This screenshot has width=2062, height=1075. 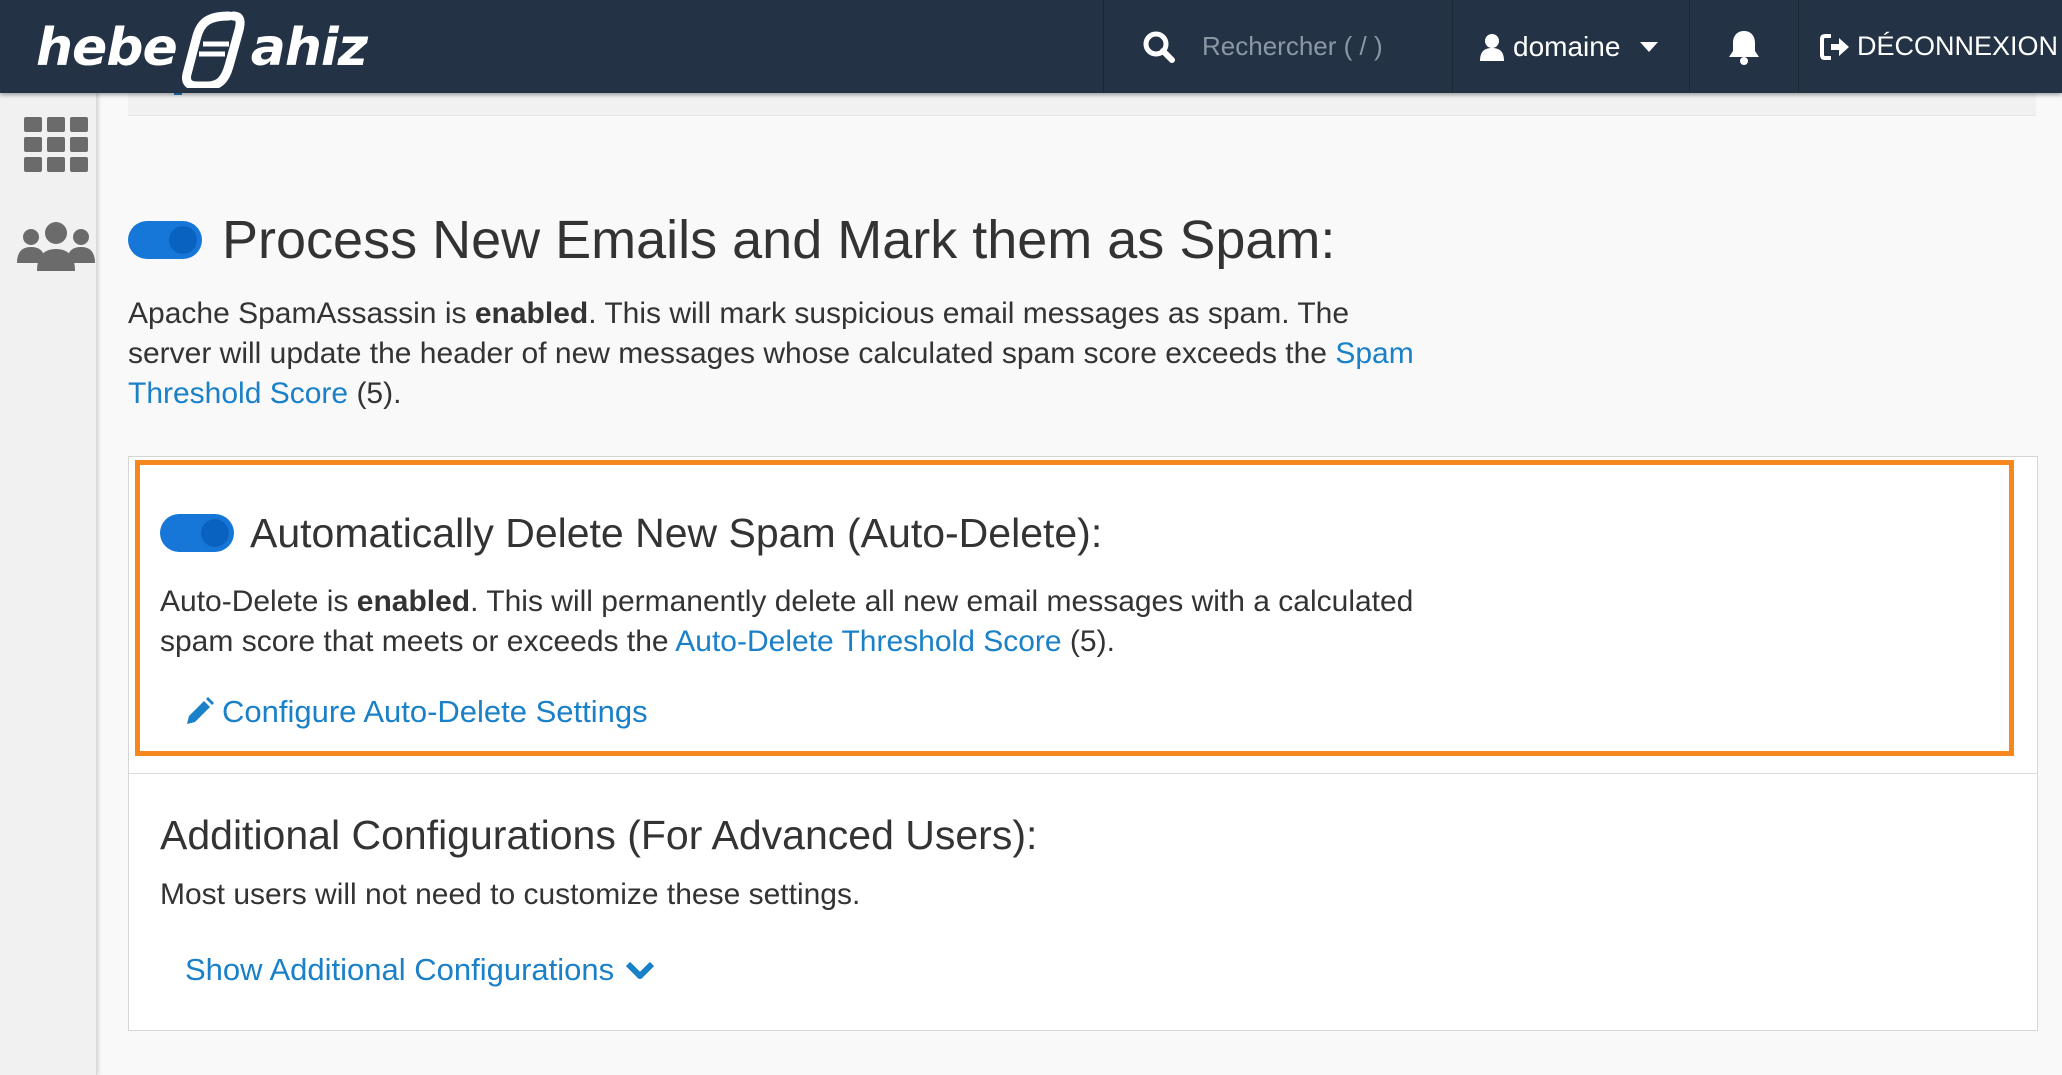 I want to click on panel-divider, so click(x=1083, y=773).